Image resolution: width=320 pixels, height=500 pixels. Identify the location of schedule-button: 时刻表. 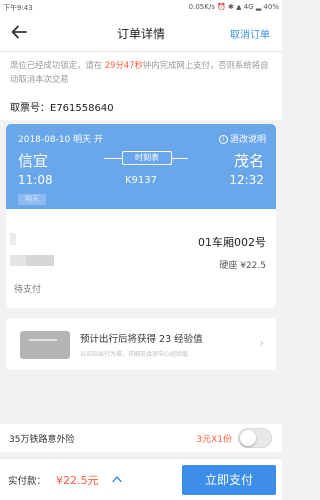
(147, 158).